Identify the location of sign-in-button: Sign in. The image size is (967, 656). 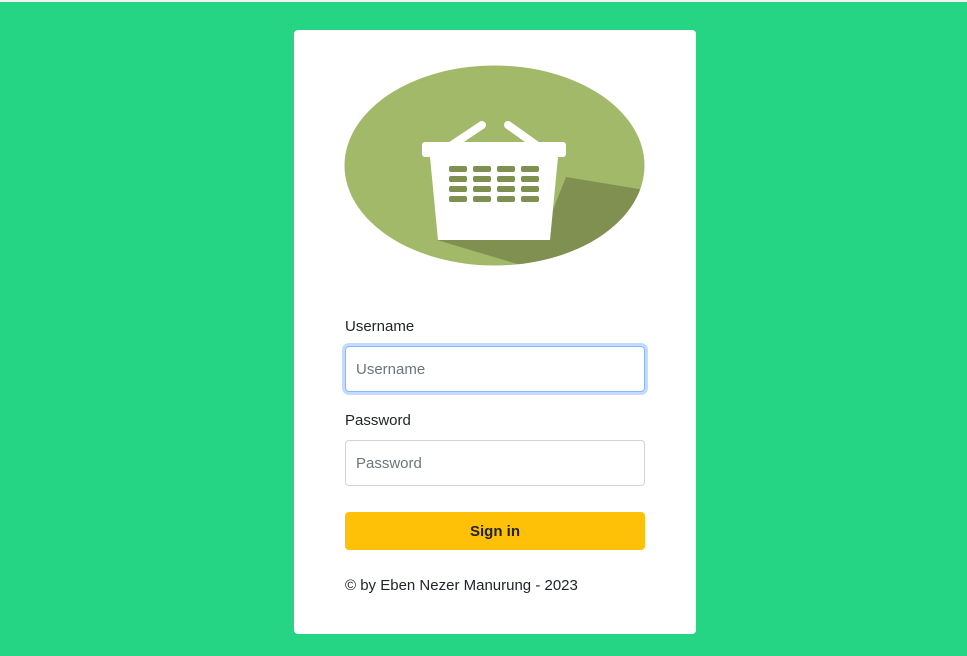
(495, 531).